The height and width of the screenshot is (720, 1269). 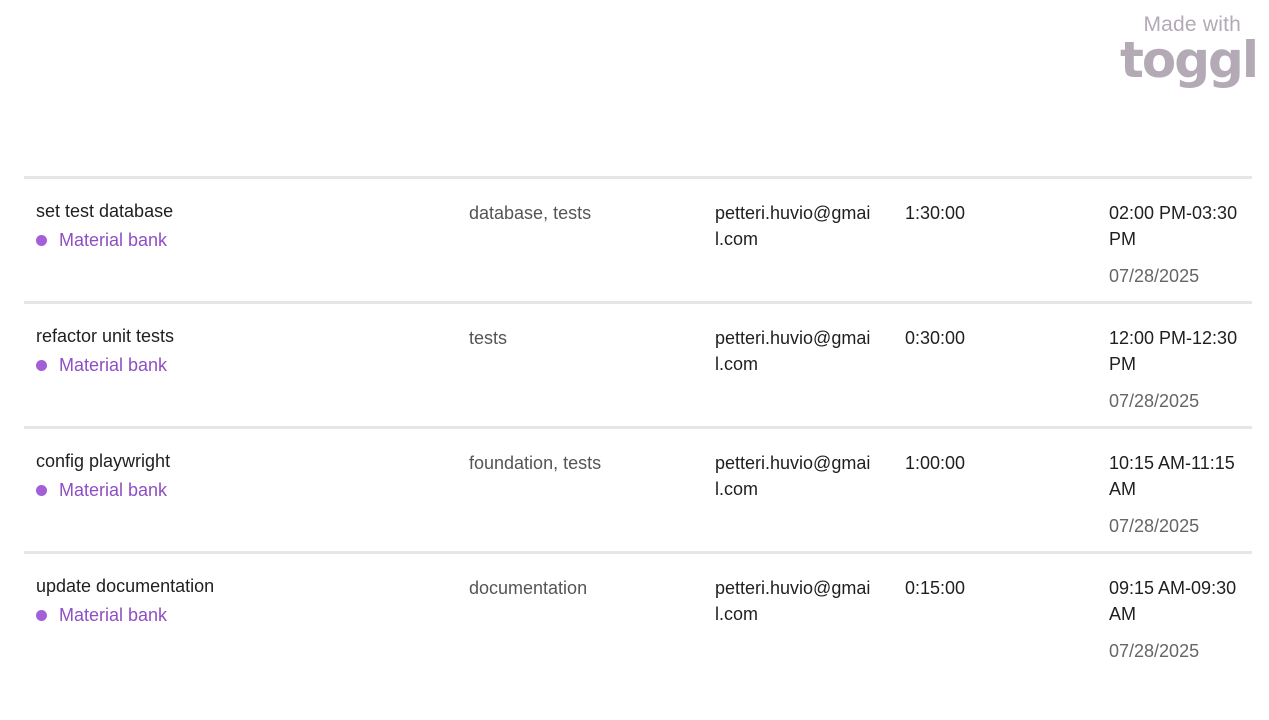 I want to click on entry-tags: database, tests, so click(x=530, y=213).